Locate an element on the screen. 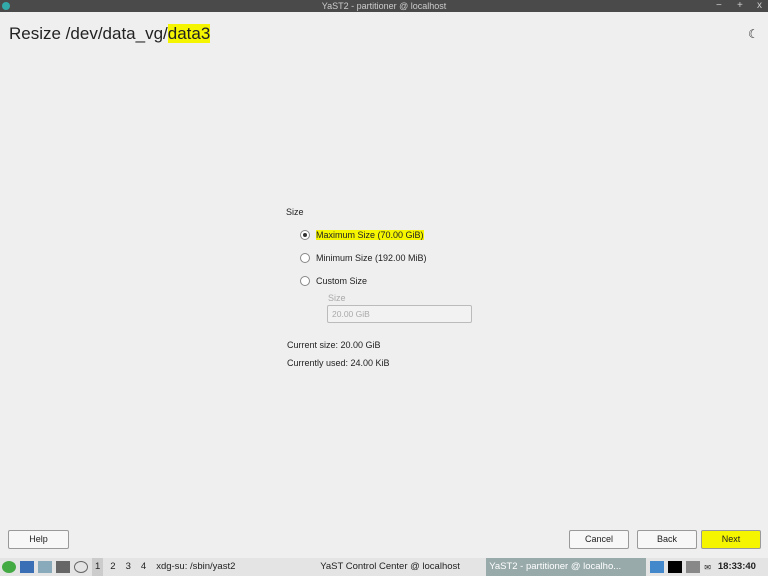 This screenshot has height=576, width=768. next-button: Next is located at coordinates (731, 539).